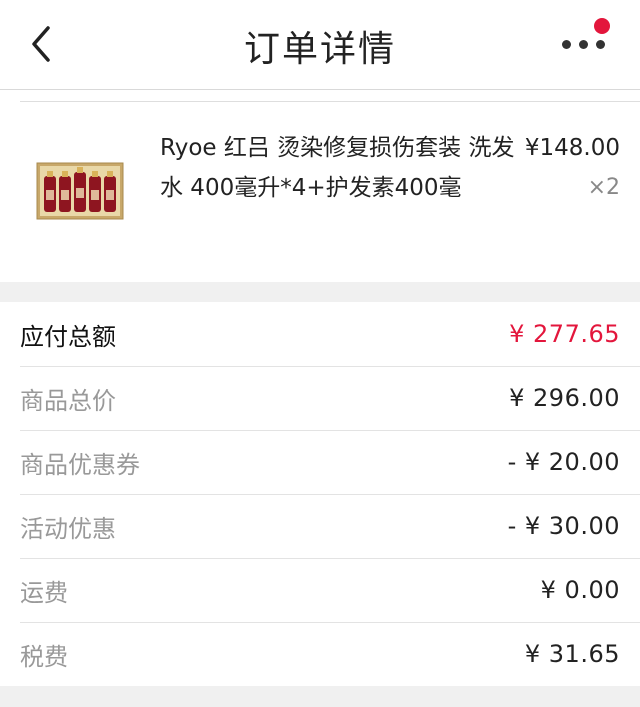 The height and width of the screenshot is (707, 640). I want to click on page-title: 订单详情, so click(319, 49).